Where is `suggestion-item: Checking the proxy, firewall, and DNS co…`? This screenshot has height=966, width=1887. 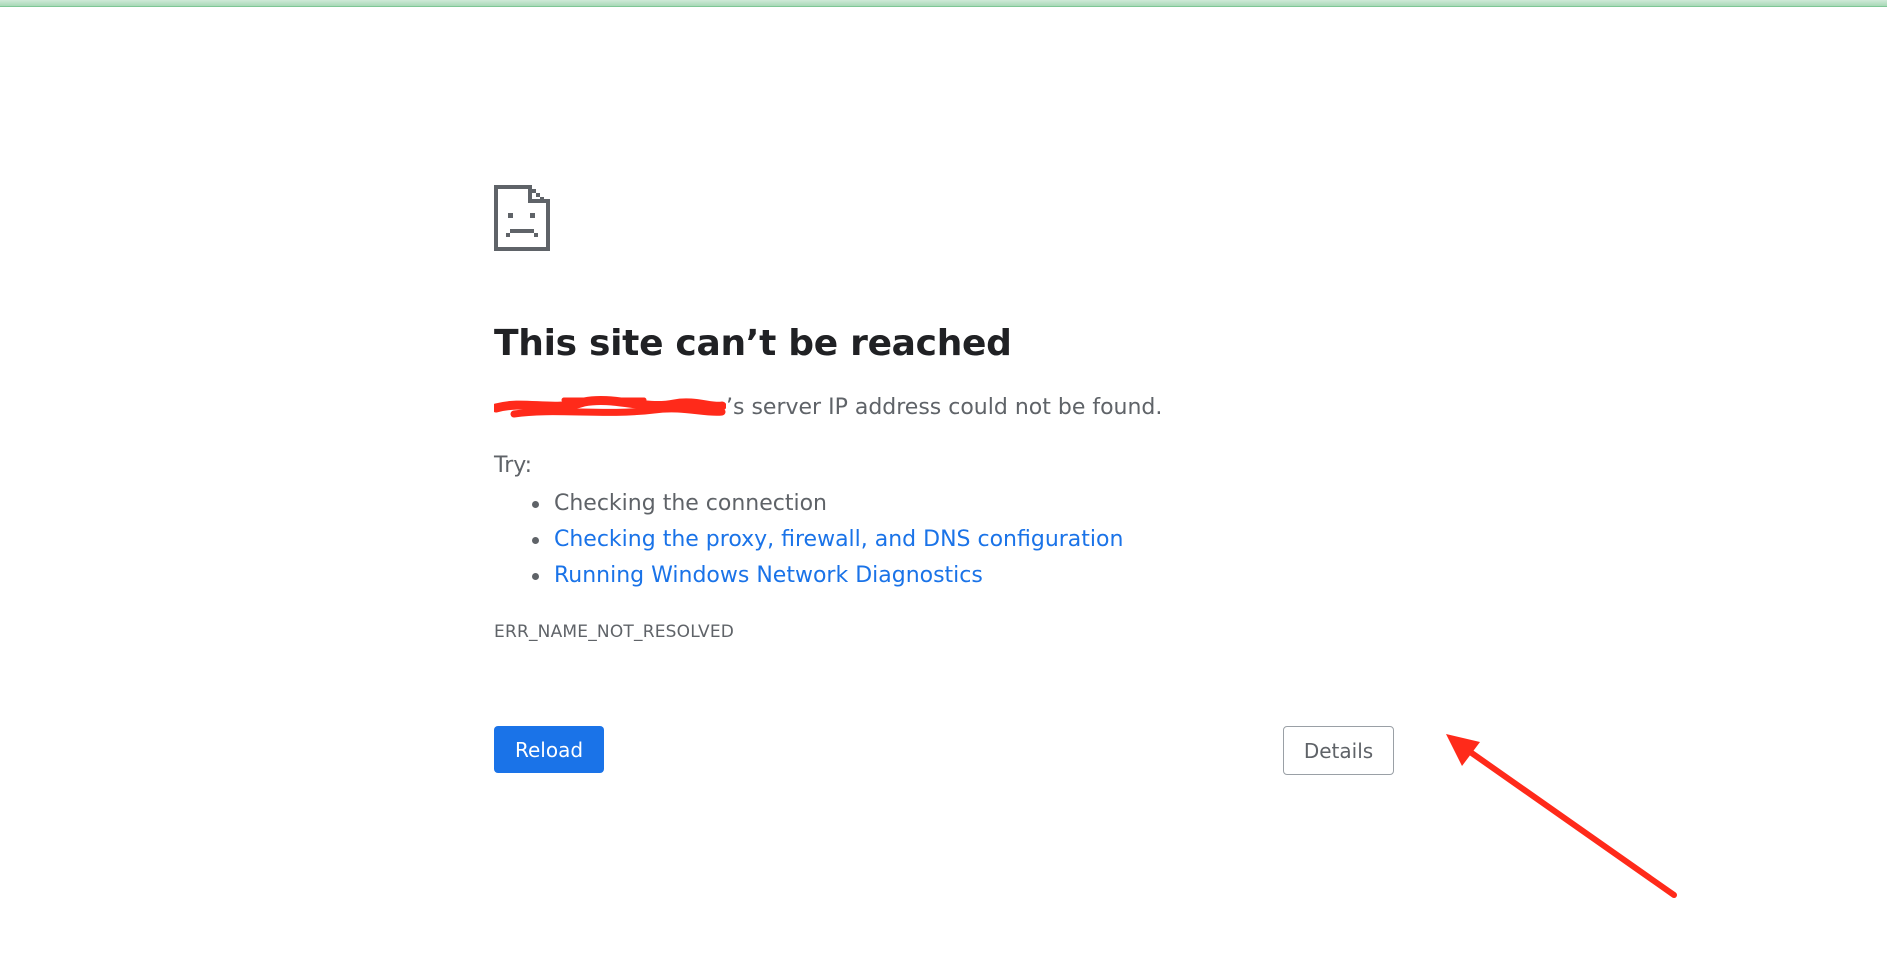 suggestion-item: Checking the proxy, firewall, and DNS co… is located at coordinates (808, 540).